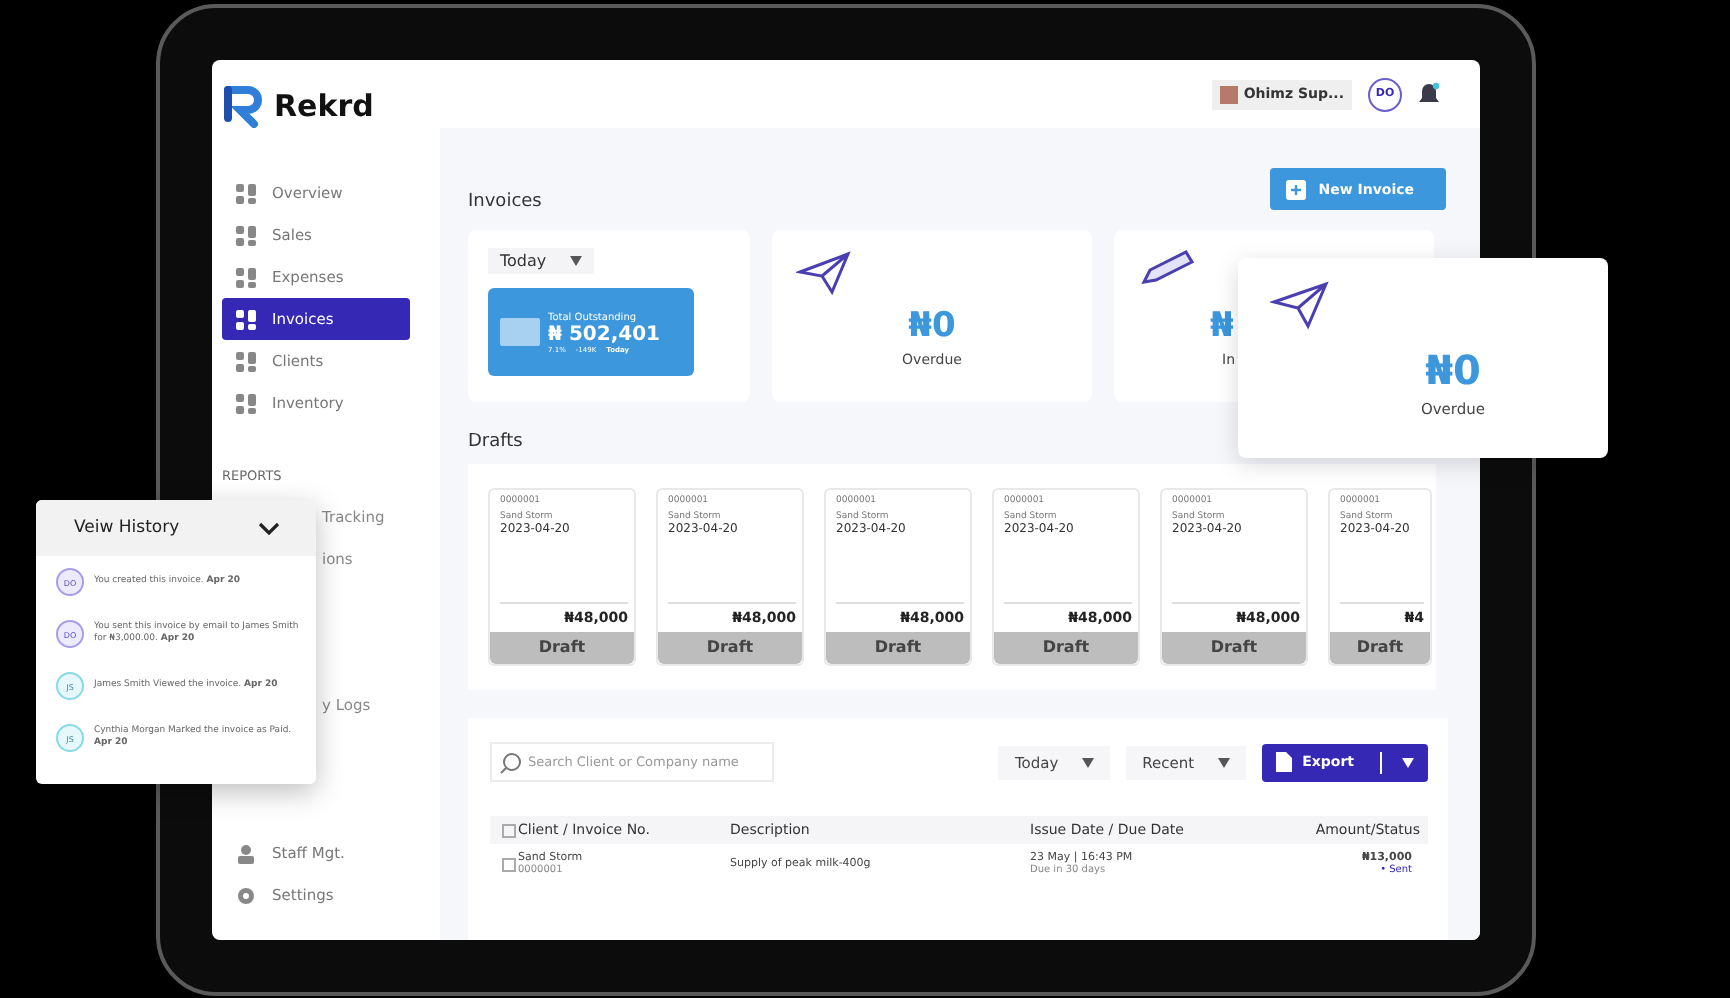 The width and height of the screenshot is (1730, 998). What do you see at coordinates (509, 864) in the screenshot?
I see `row-checkbox` at bounding box center [509, 864].